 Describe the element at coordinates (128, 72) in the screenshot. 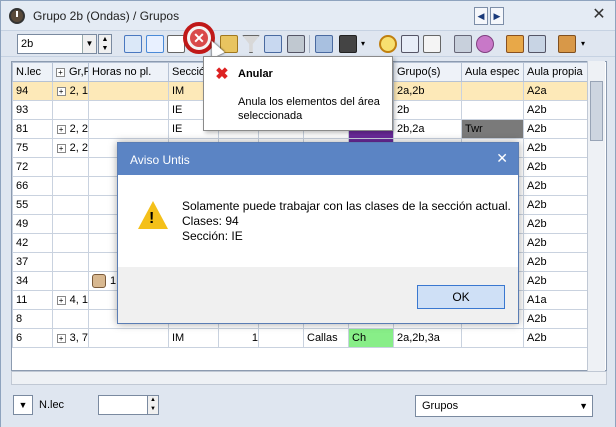

I see `column-header: Horas no pl.` at that location.